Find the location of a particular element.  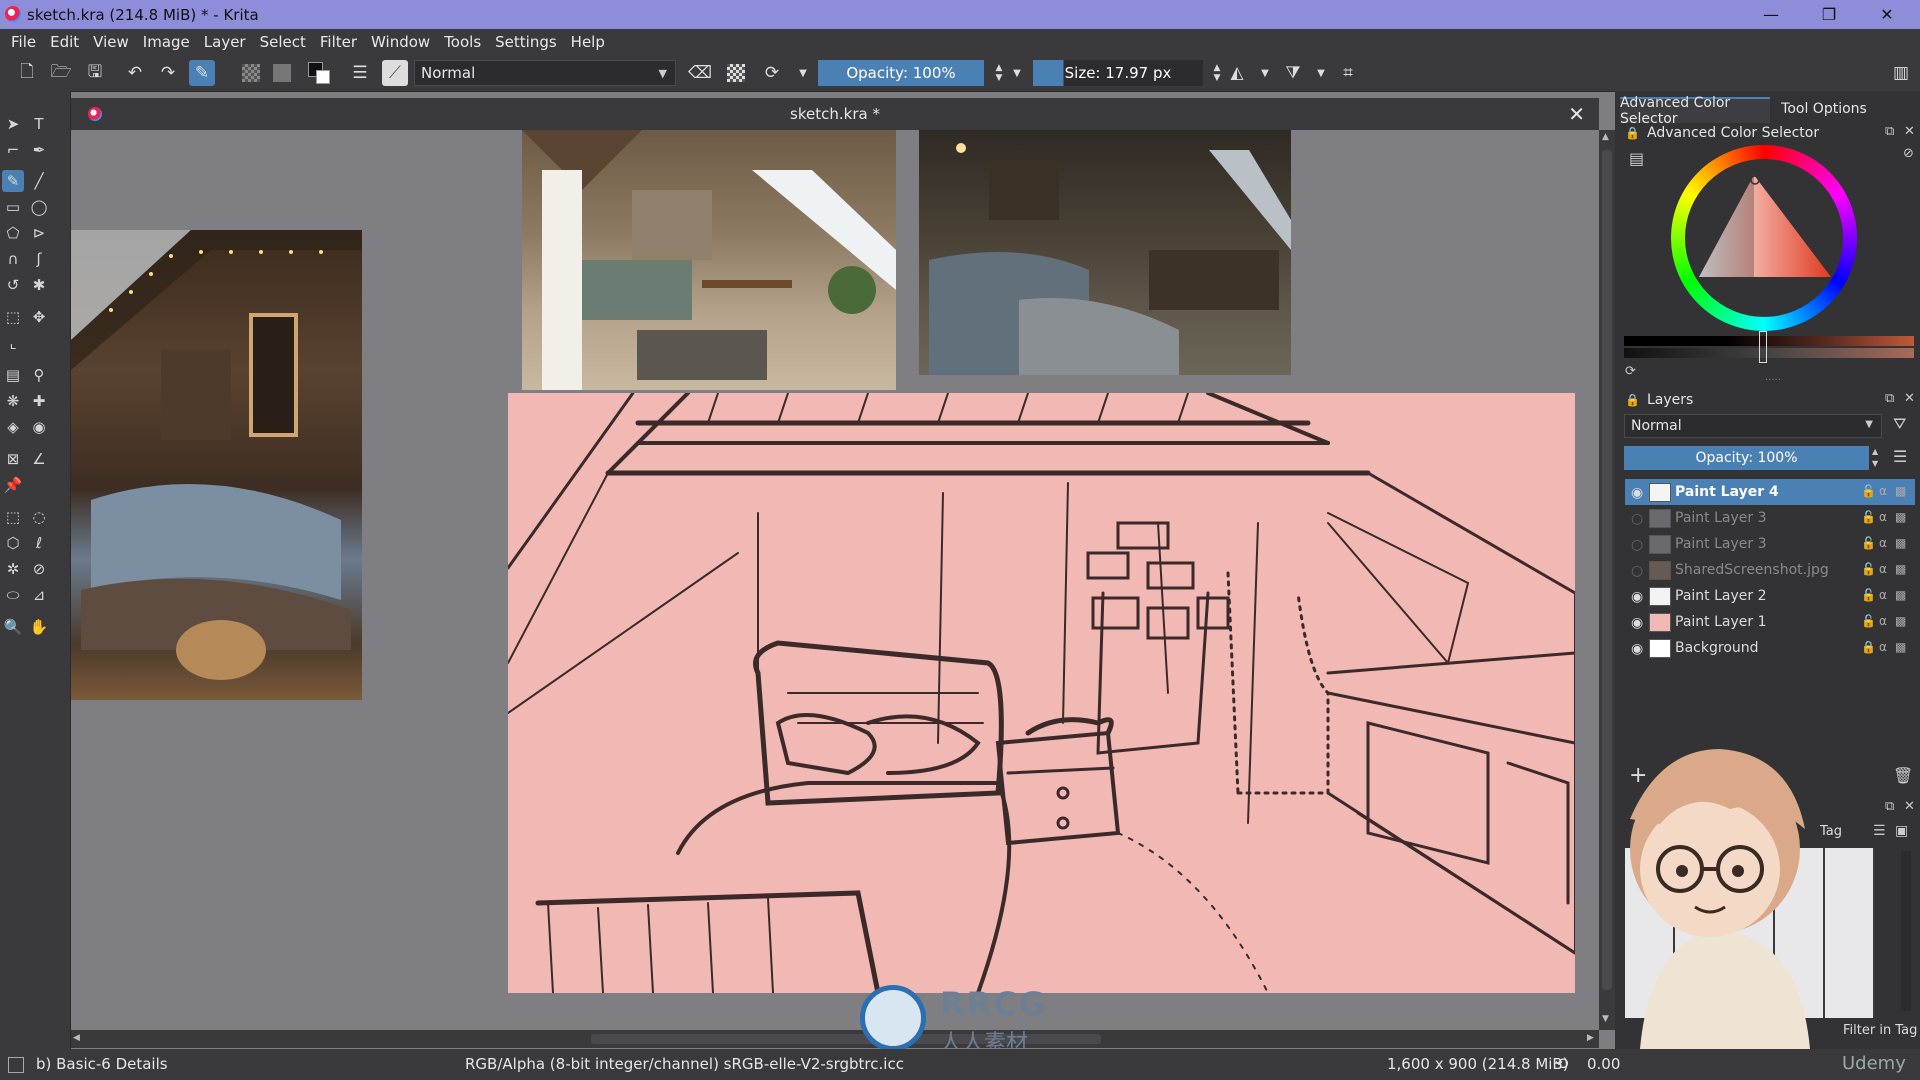

menu-help: Help is located at coordinates (588, 42).